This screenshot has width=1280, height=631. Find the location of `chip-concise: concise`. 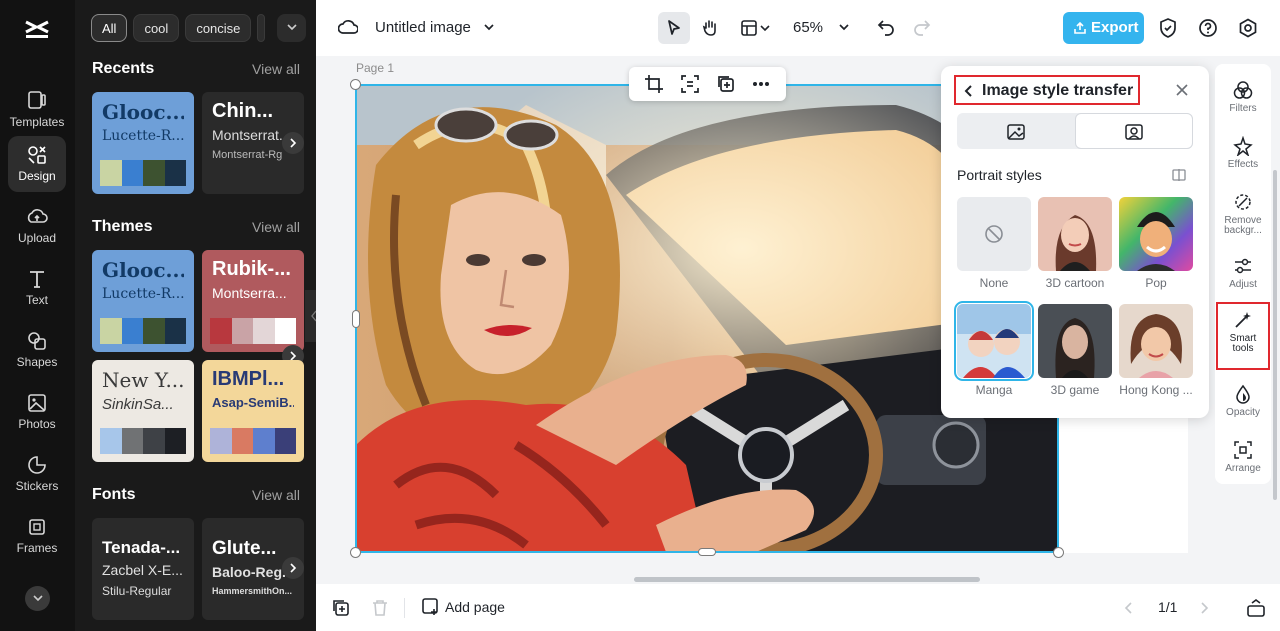

chip-concise: concise is located at coordinates (218, 28).